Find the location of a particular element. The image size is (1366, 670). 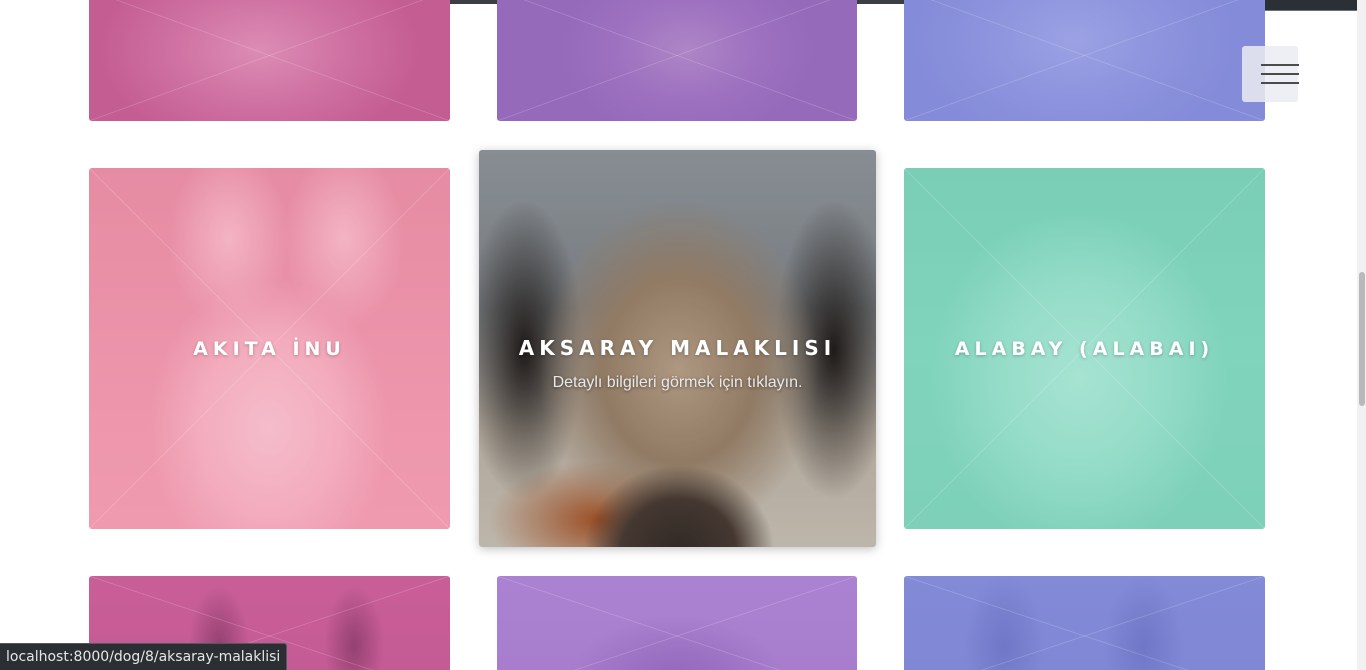

dog-card-bottom-right is located at coordinates (1084, 623).